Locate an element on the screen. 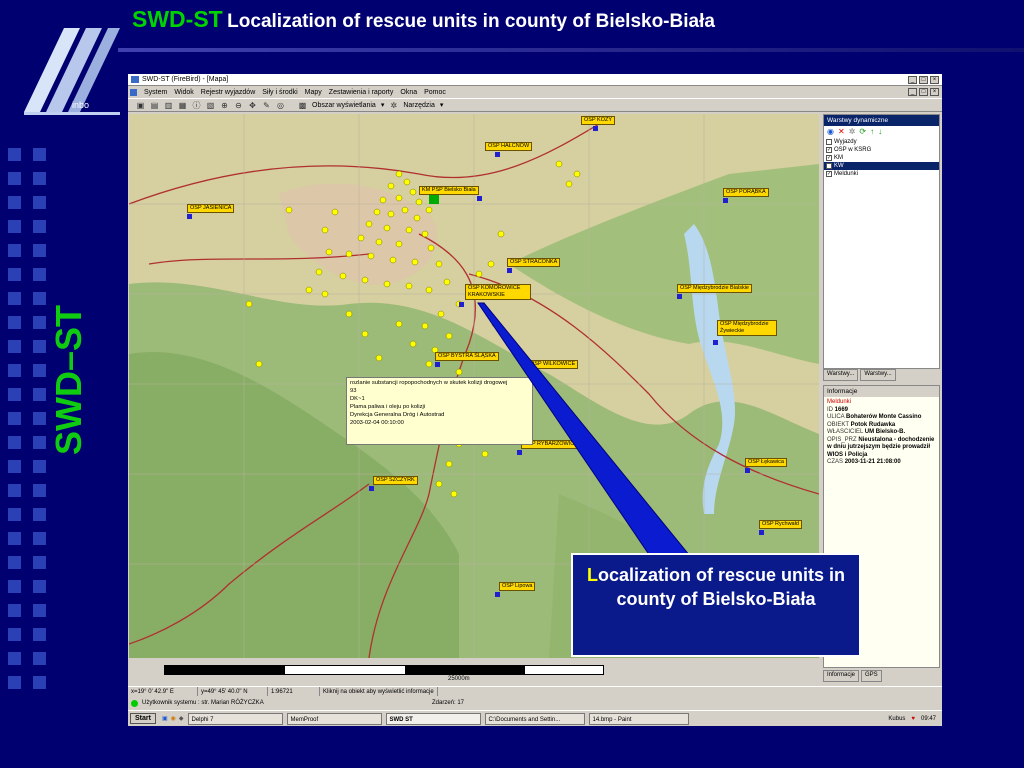  callout-first-letter: L is located at coordinates (592, 575).